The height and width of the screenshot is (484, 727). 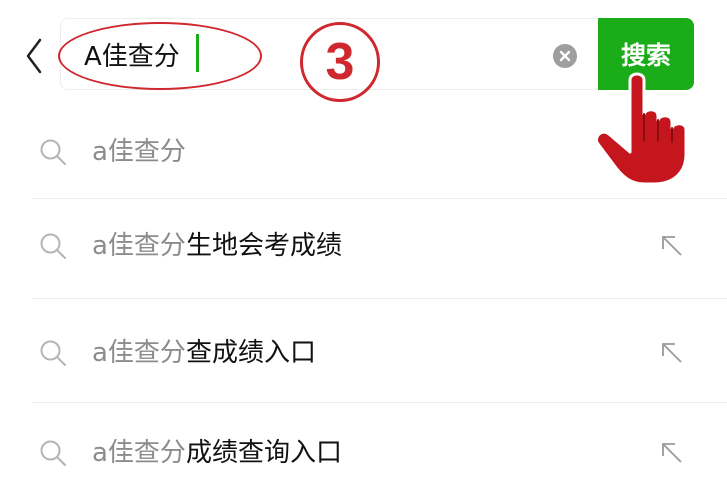 I want to click on suggestion-text: a佳查分生地会考成绩, so click(x=217, y=246).